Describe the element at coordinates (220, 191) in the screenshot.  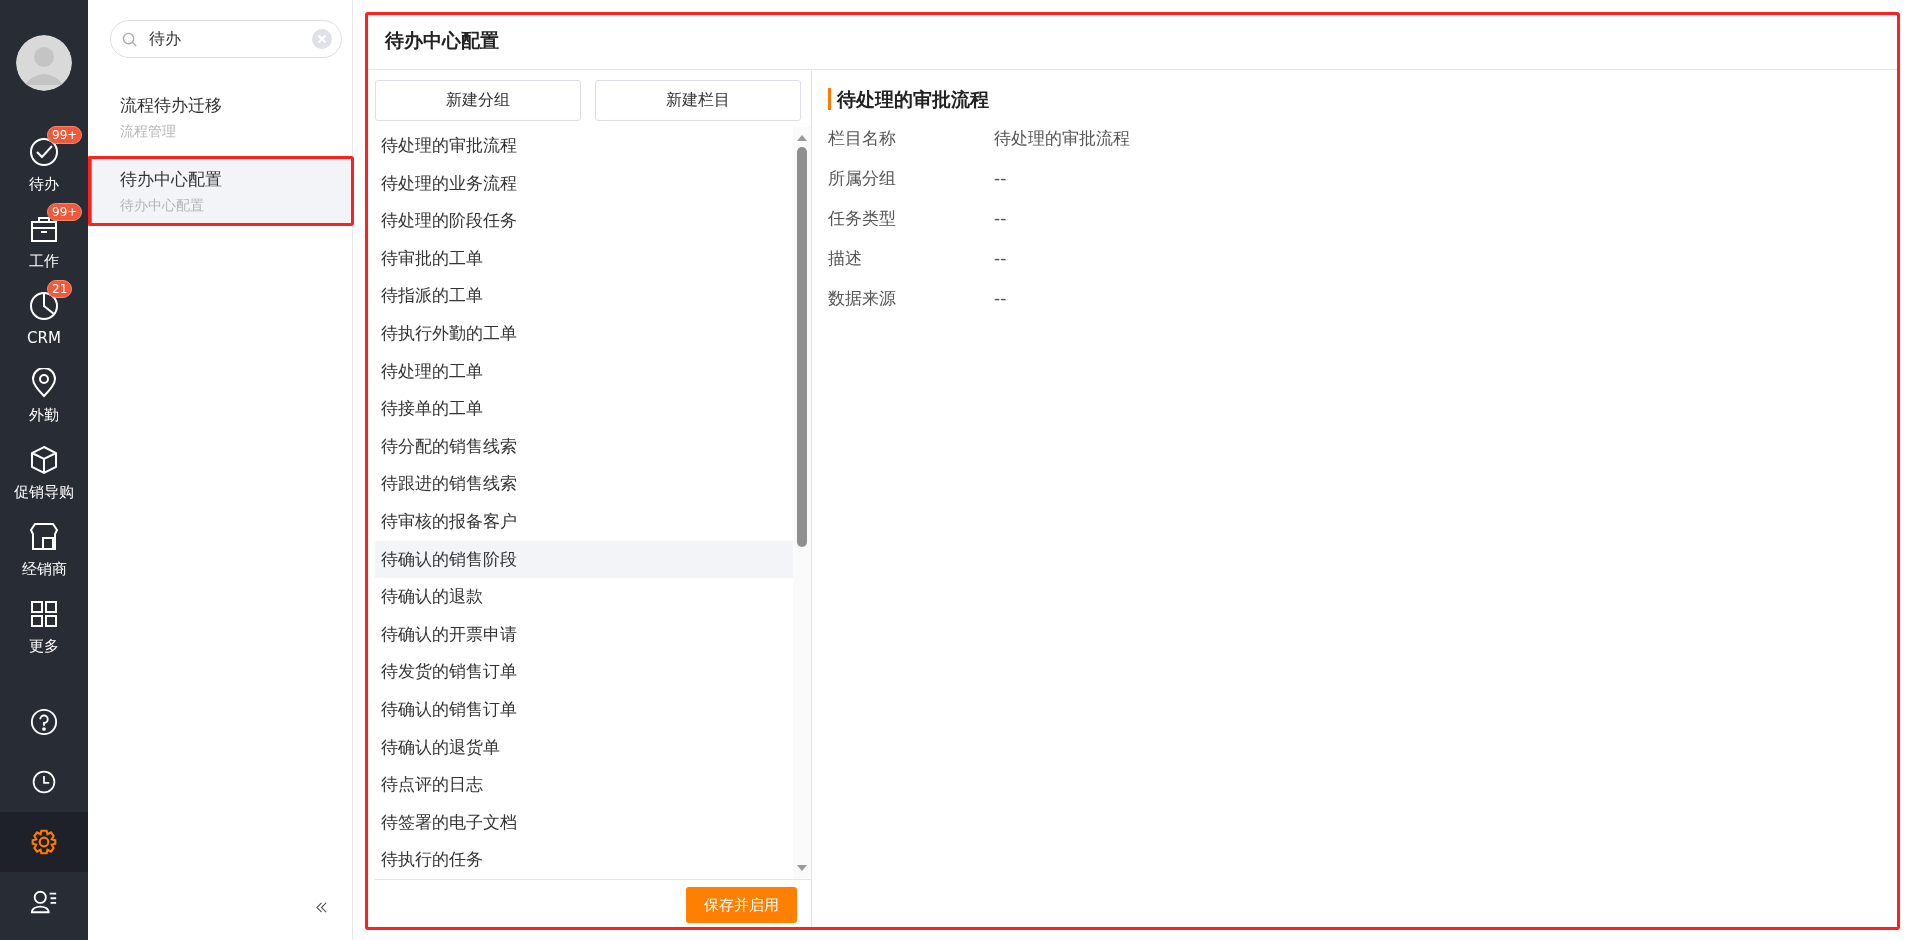
I see `menu-item: 待办中心配置 待办中心配置` at that location.